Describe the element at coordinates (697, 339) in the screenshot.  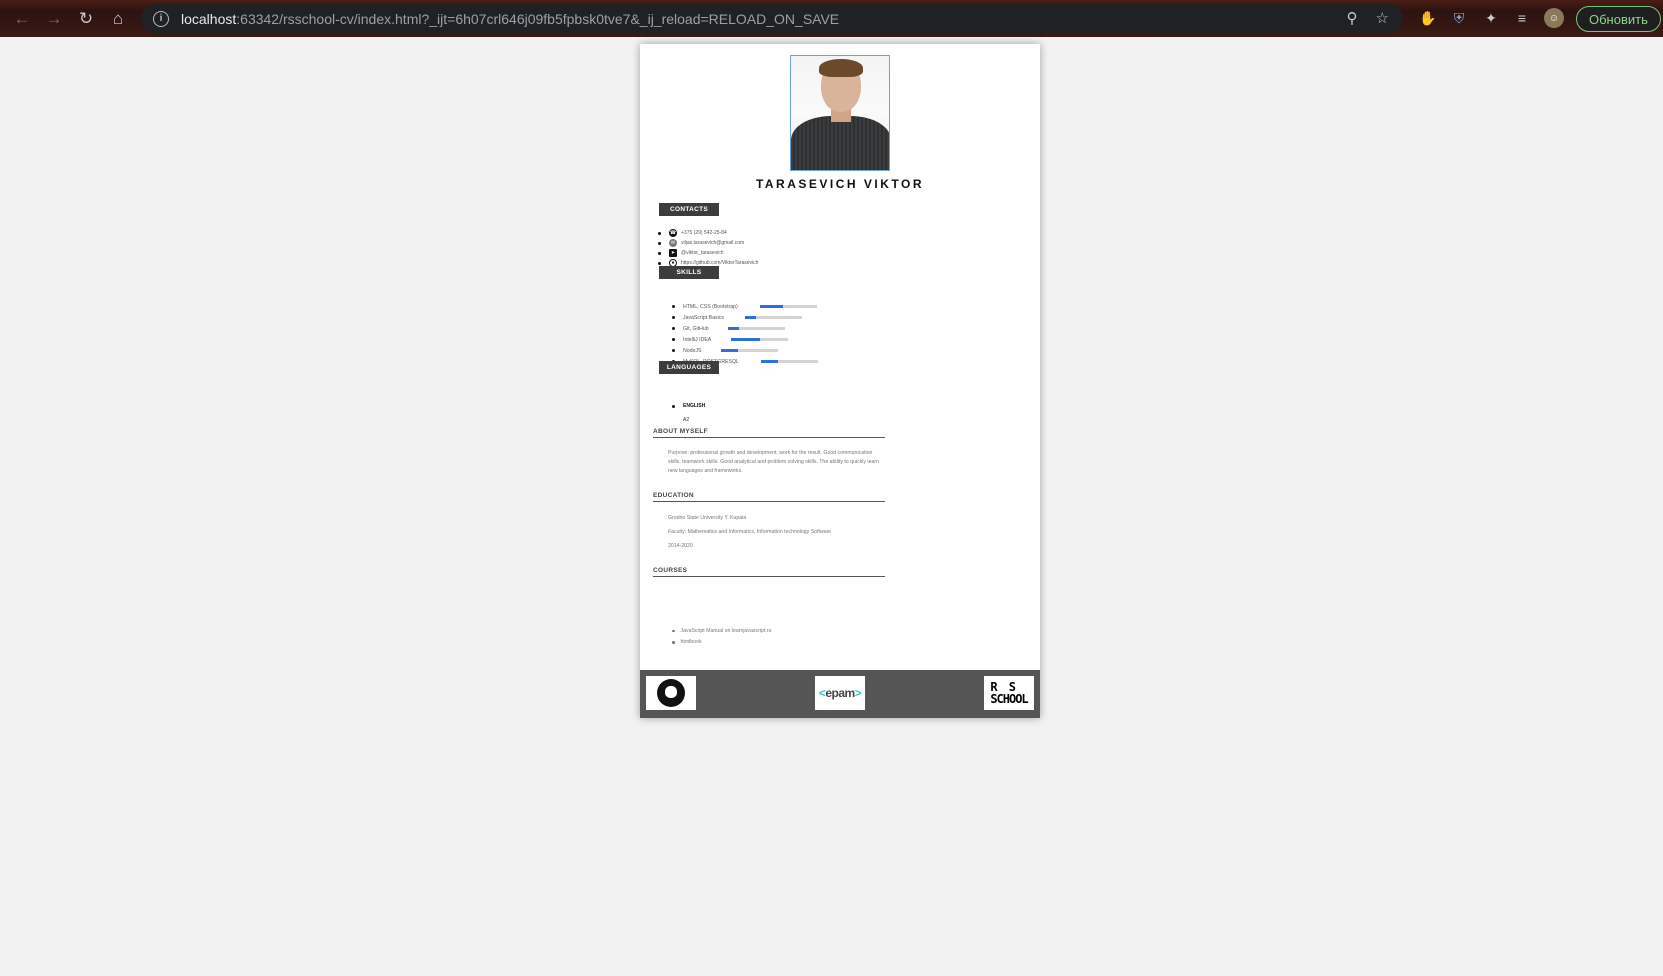
I see `skill-name: IntelliJ IDEA` at that location.